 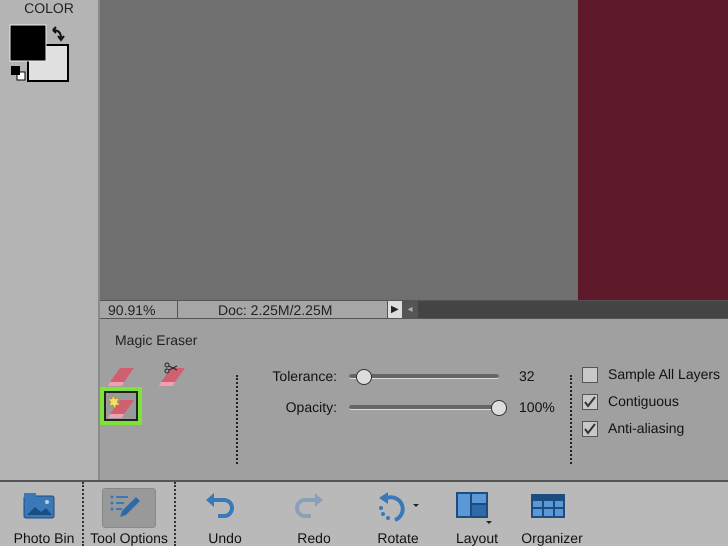 I want to click on slider-value: 32, so click(x=527, y=376).